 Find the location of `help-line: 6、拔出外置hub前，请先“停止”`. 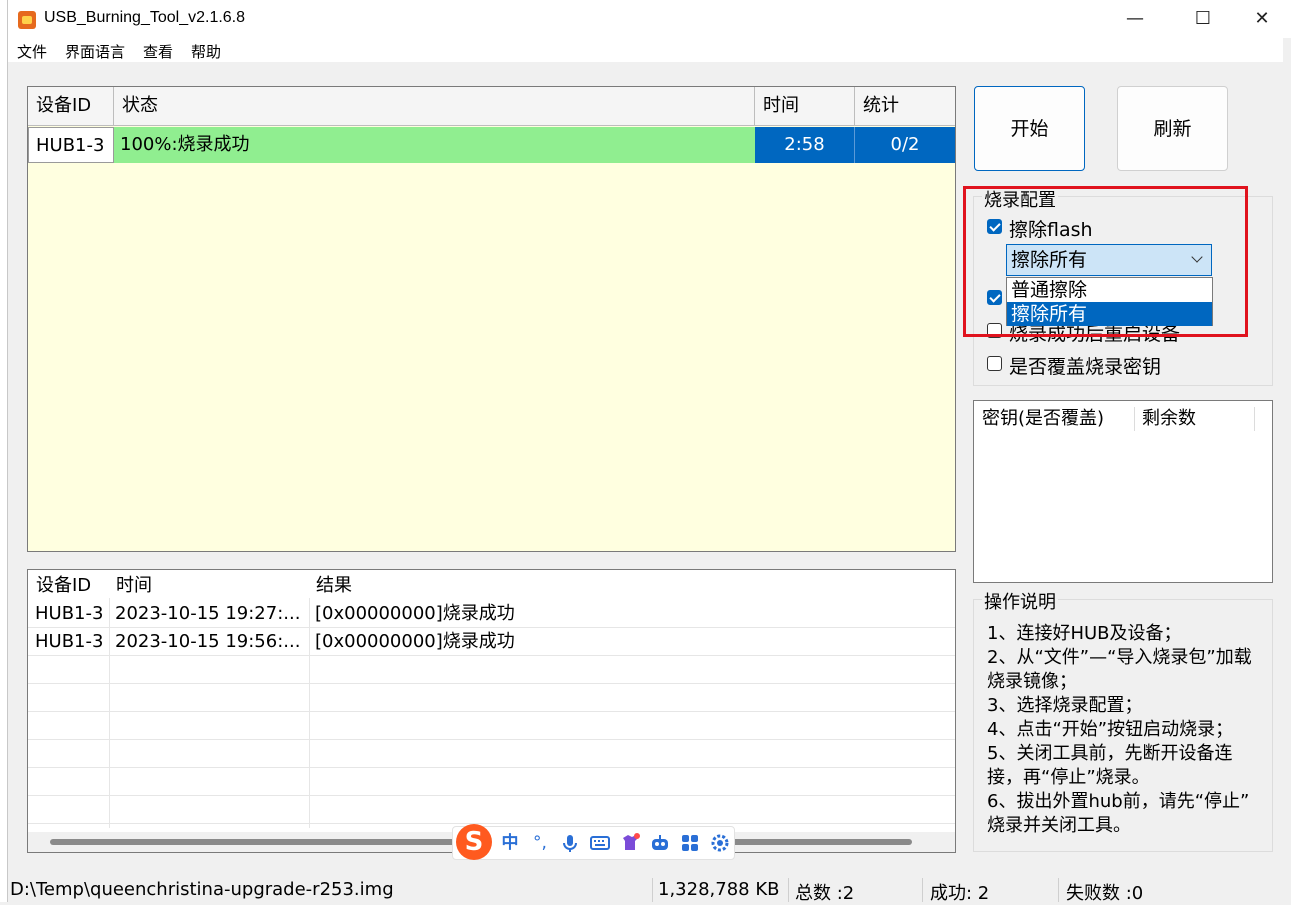

help-line: 6、拔出外置hub前，请先“停止” is located at coordinates (1118, 801).